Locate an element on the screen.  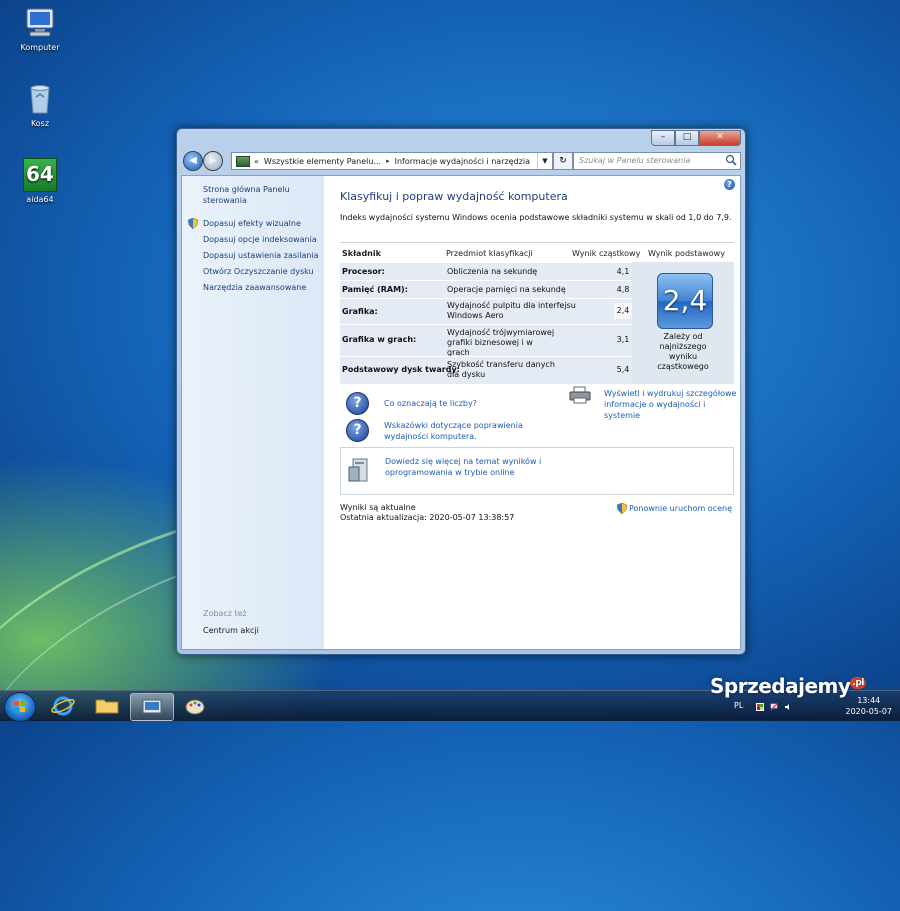
row-component: Procesor: is located at coordinates (363, 271).